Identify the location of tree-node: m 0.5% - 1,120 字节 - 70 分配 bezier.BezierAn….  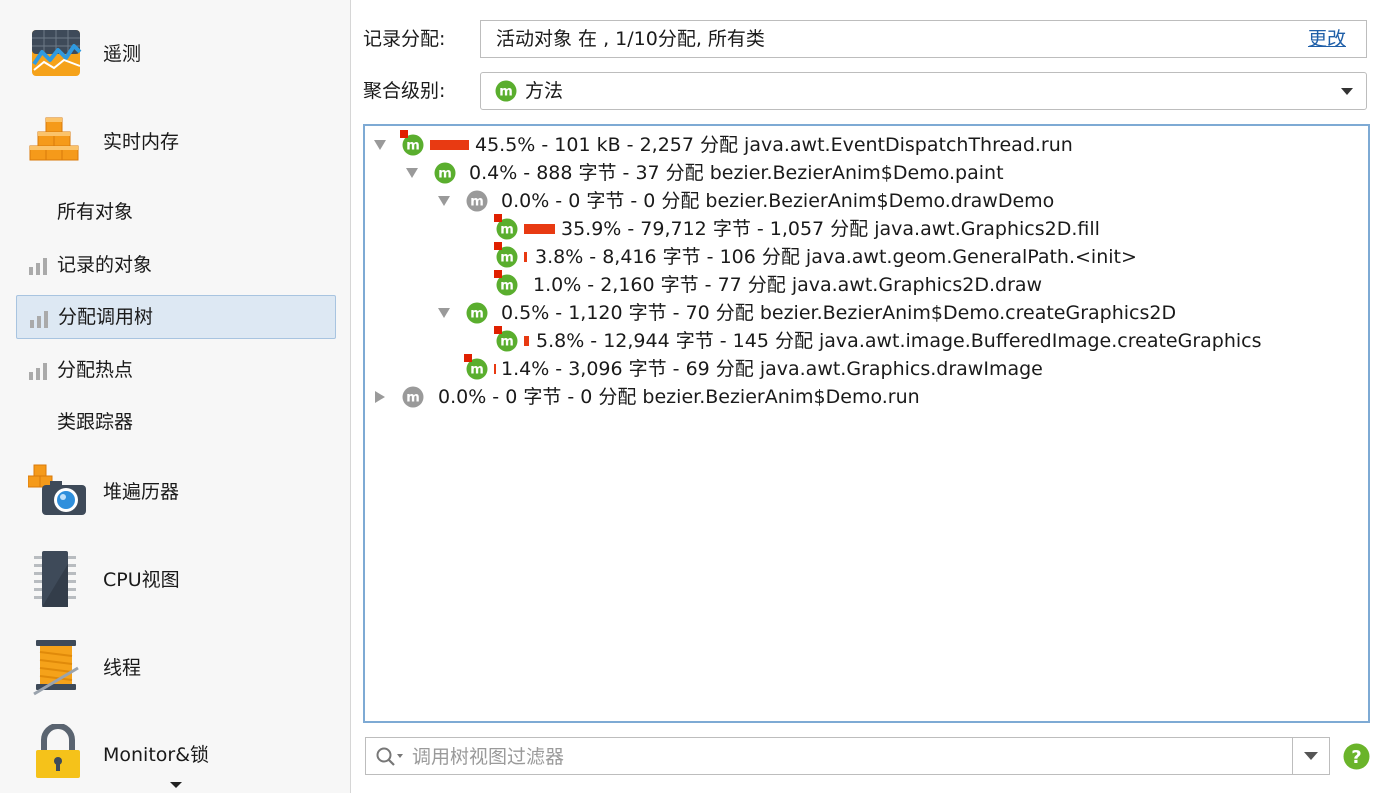
(845, 313).